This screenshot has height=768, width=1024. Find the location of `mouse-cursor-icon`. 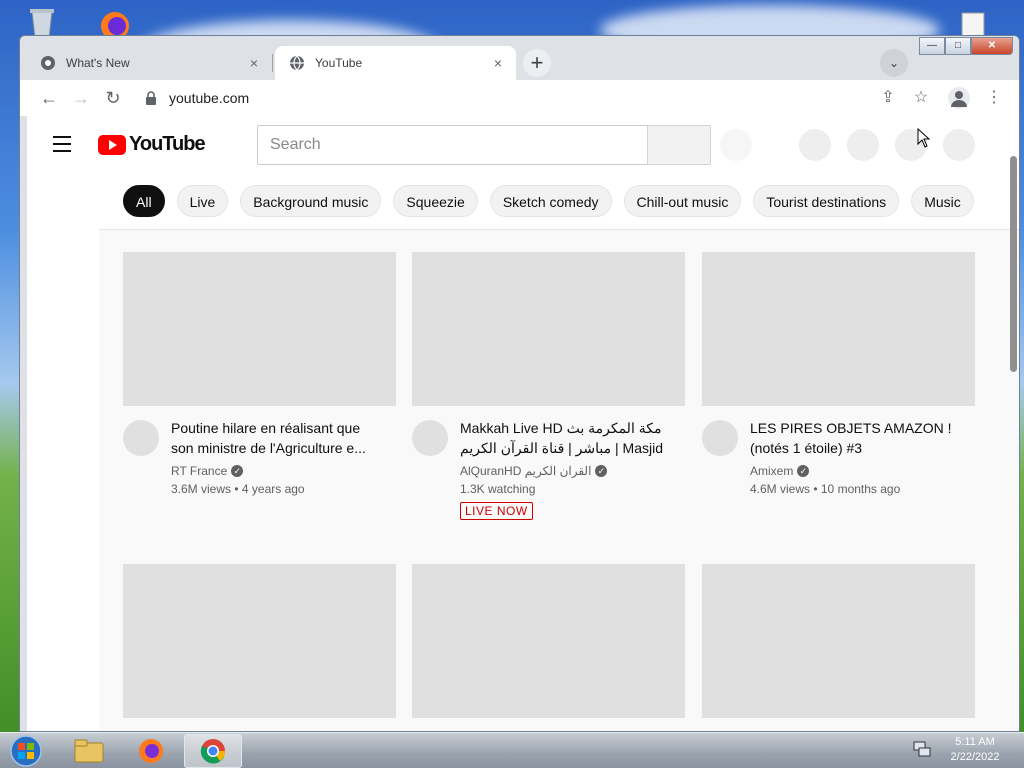

mouse-cursor-icon is located at coordinates (924, 138).